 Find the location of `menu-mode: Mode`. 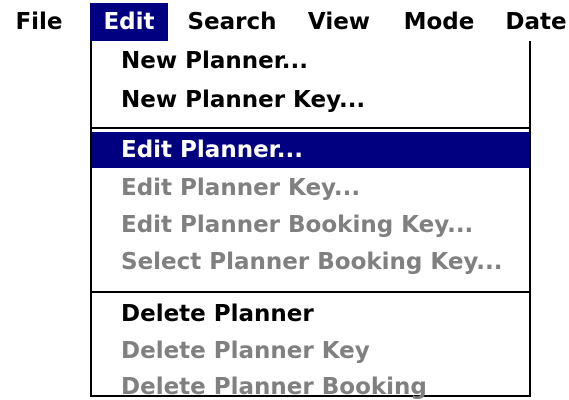

menu-mode: Mode is located at coordinates (439, 22).